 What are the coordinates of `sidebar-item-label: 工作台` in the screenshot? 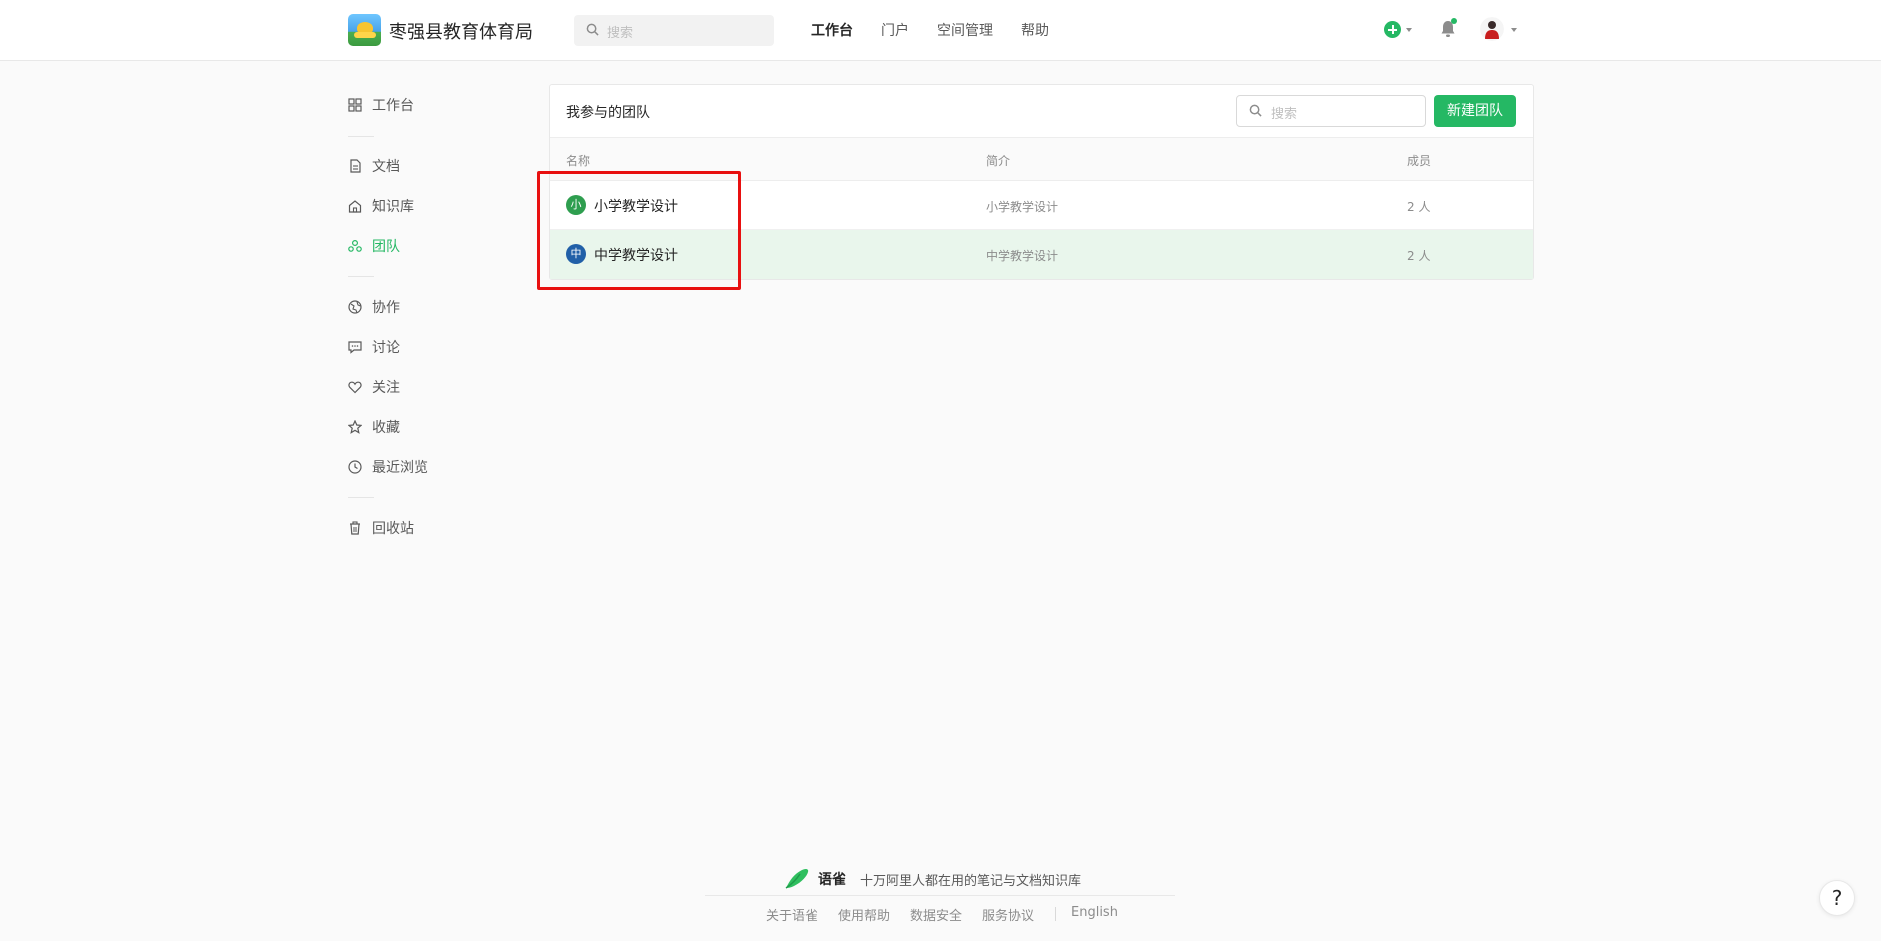 It's located at (393, 106).